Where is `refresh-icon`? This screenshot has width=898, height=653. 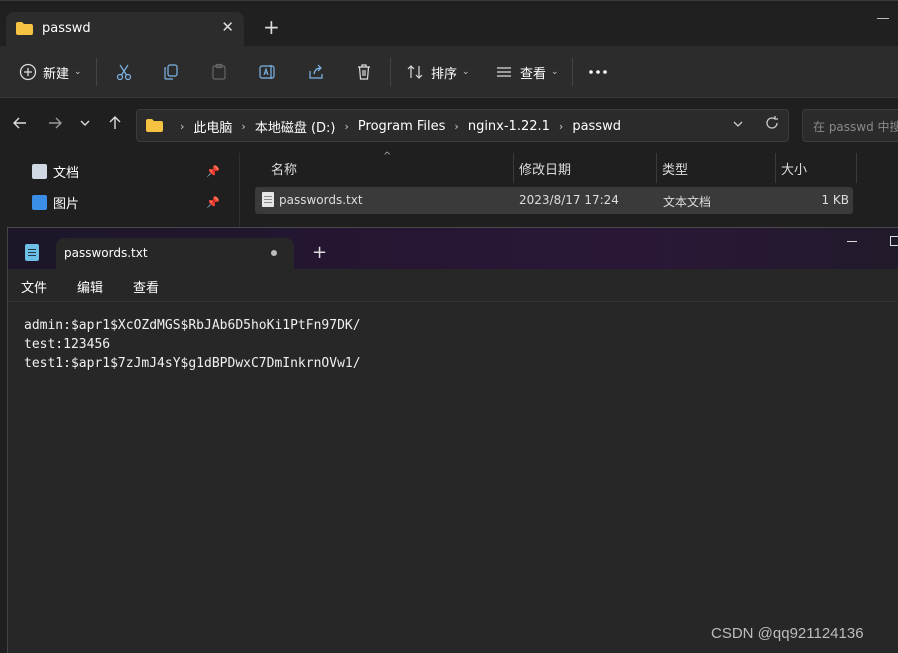
refresh-icon is located at coordinates (772, 125).